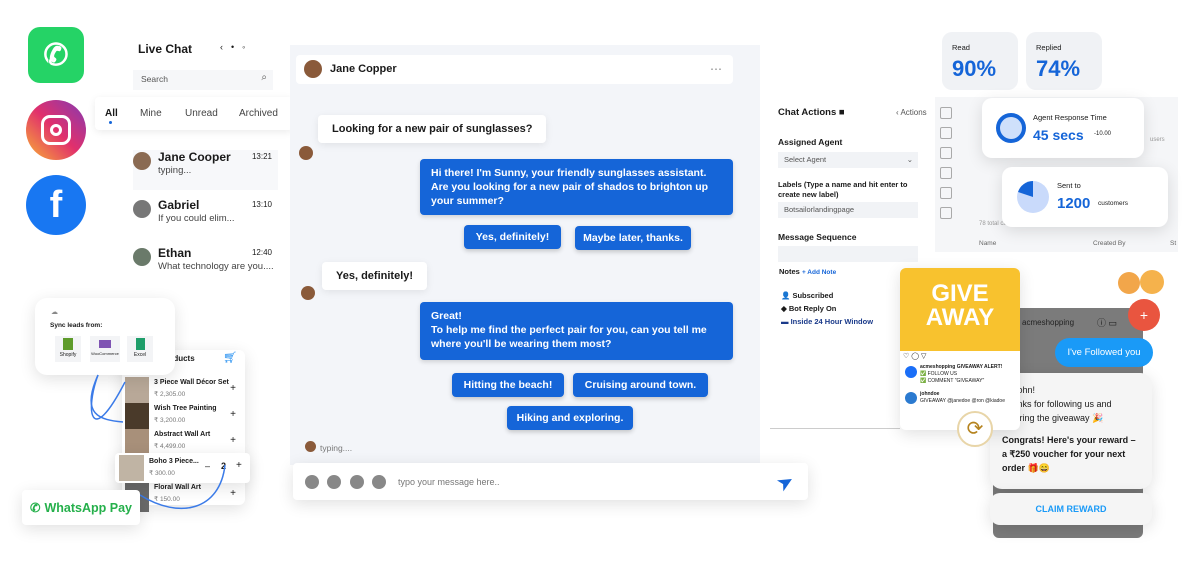  Describe the element at coordinates (261, 156) in the screenshot. I see `timestamp: 13:21` at that location.